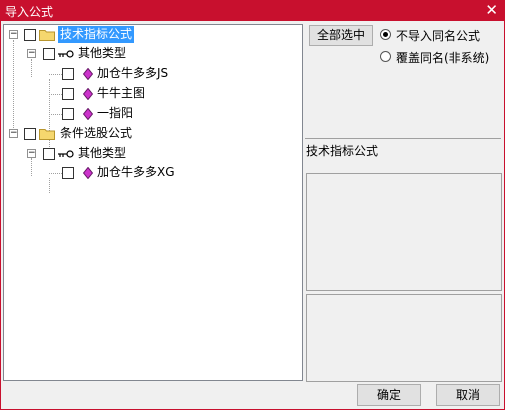  I want to click on tree-node-label: 条件选股公式, so click(96, 133).